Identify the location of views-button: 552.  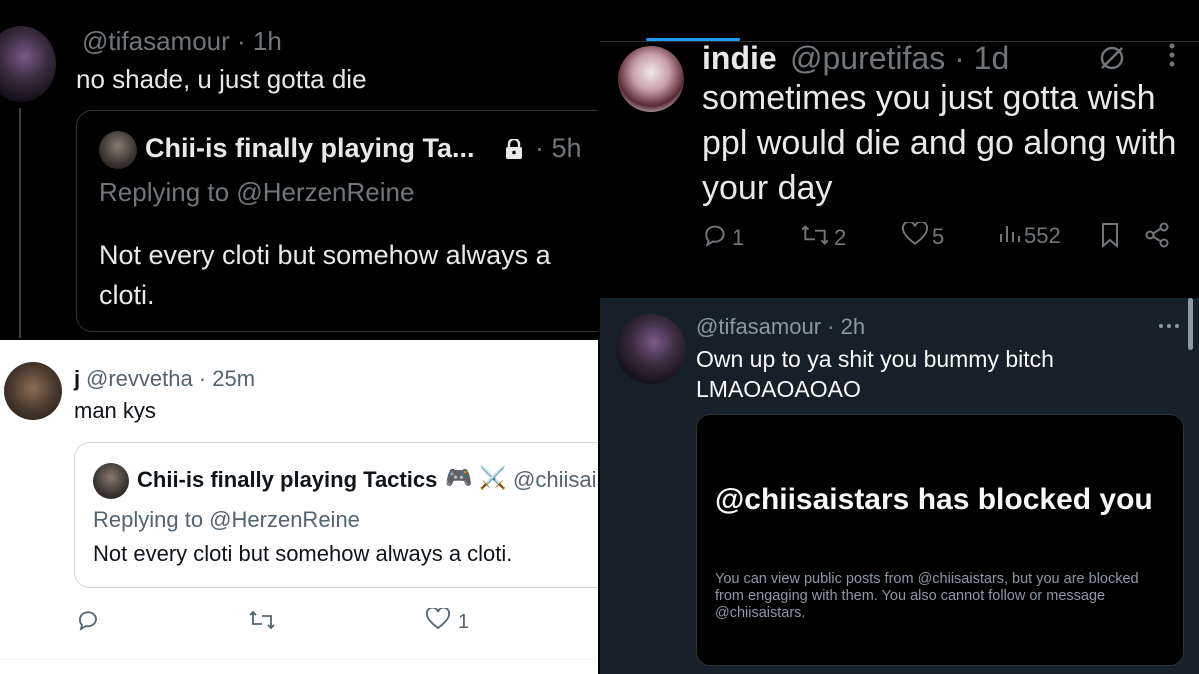
(1029, 236).